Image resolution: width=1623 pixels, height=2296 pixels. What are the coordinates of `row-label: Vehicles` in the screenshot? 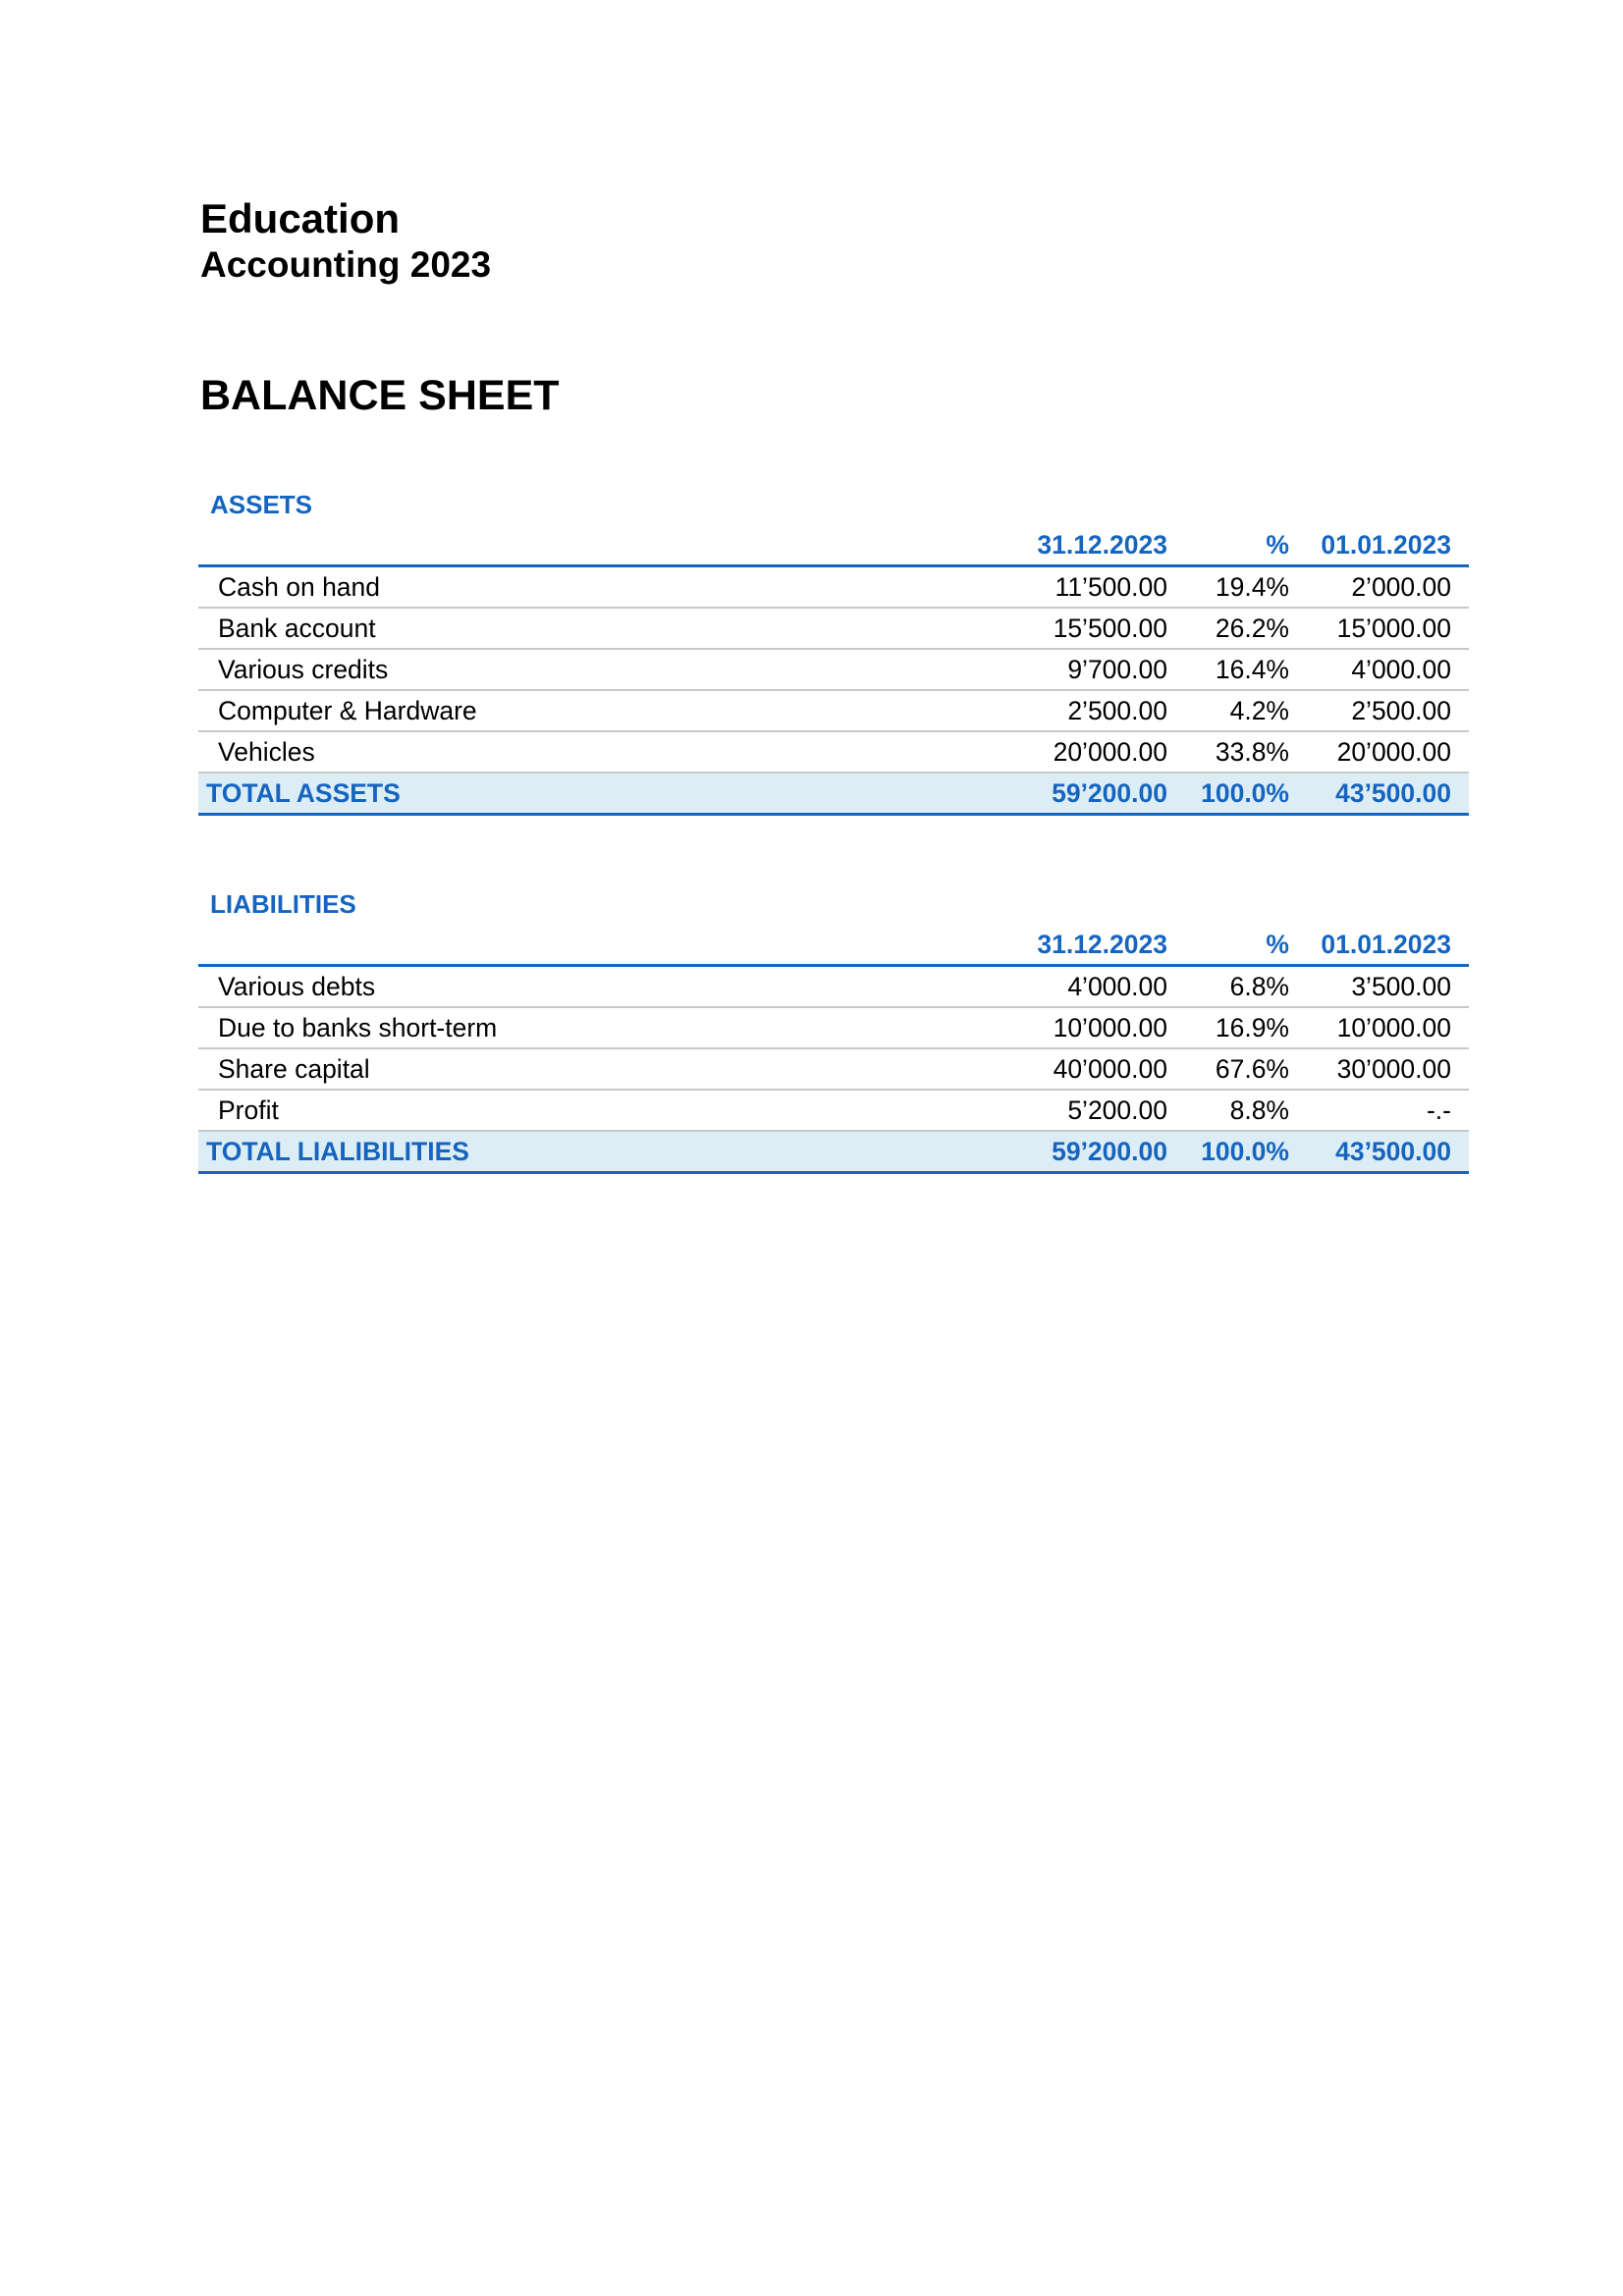 It's located at (591, 752).